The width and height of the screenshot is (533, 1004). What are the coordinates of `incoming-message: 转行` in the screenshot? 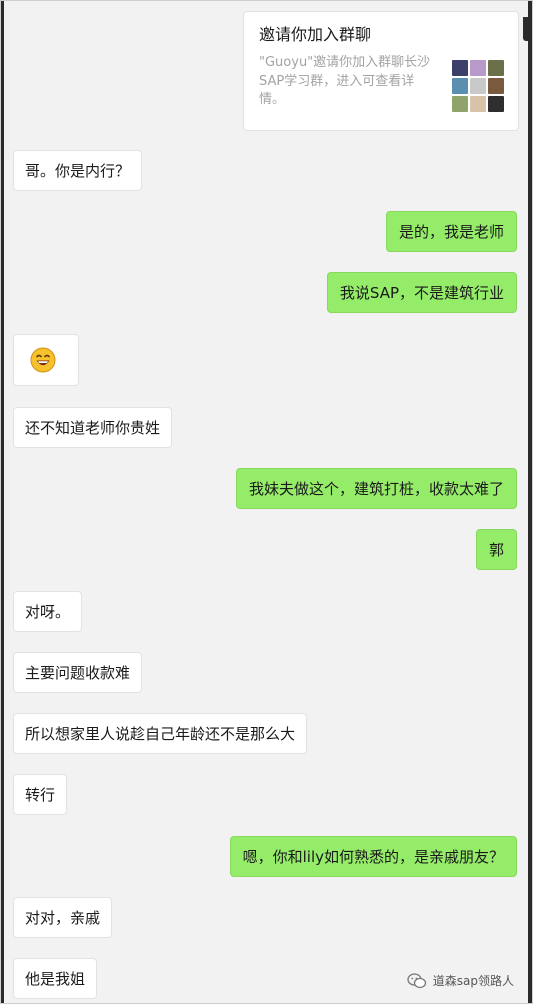 It's located at (40, 794).